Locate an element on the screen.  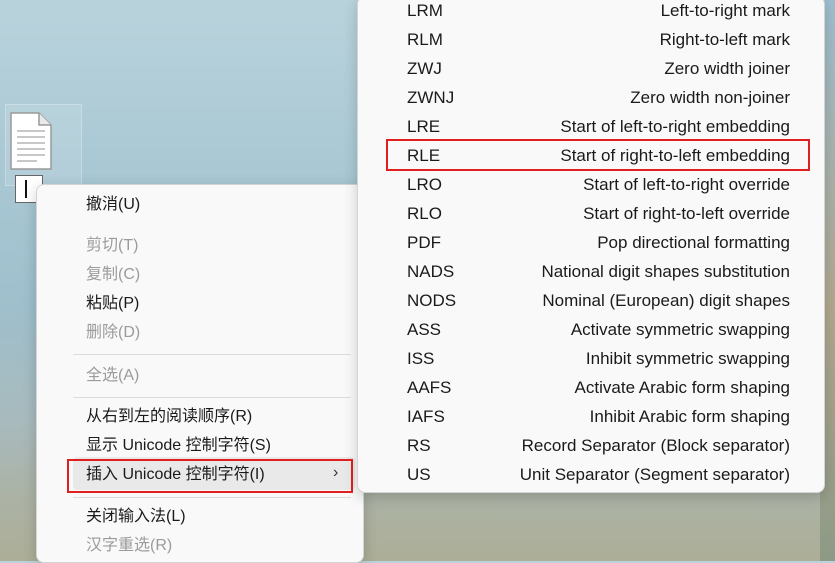
submenu-item-iss: ISS Inhibit symmetric swapping is located at coordinates (591, 358).